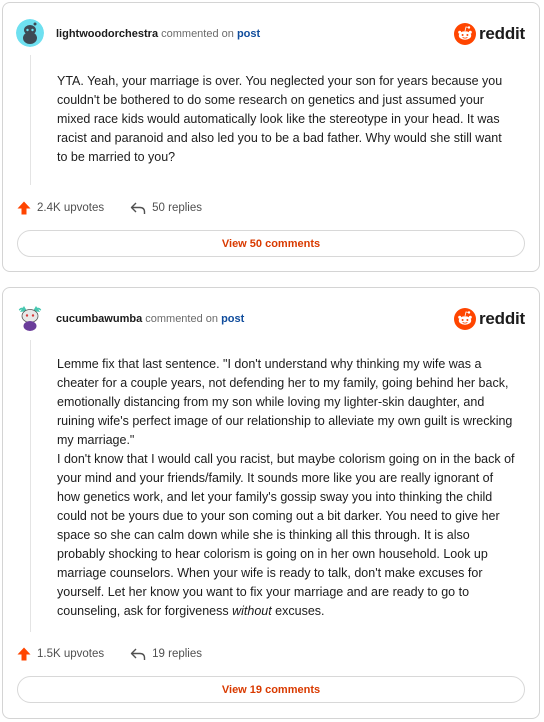  I want to click on comment-meta: lightwoodorchestra commented on post, so click(158, 34).